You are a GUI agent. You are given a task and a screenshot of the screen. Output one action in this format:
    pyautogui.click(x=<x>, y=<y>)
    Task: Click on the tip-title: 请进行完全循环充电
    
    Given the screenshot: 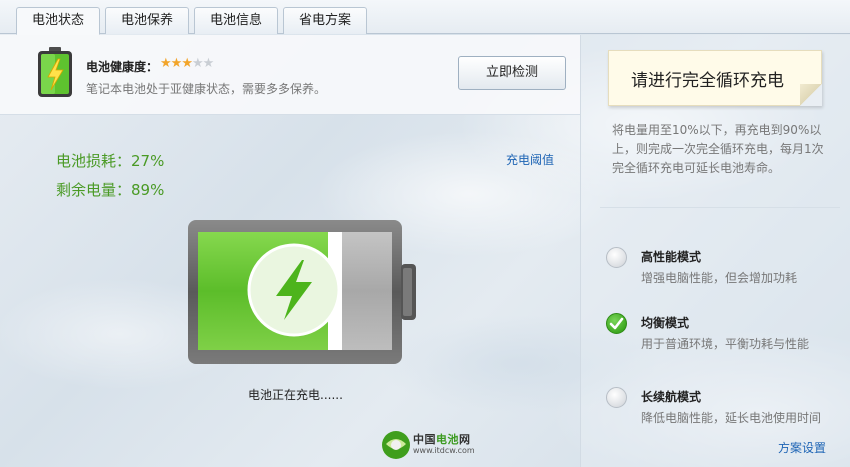 What is the action you would take?
    pyautogui.click(x=707, y=81)
    